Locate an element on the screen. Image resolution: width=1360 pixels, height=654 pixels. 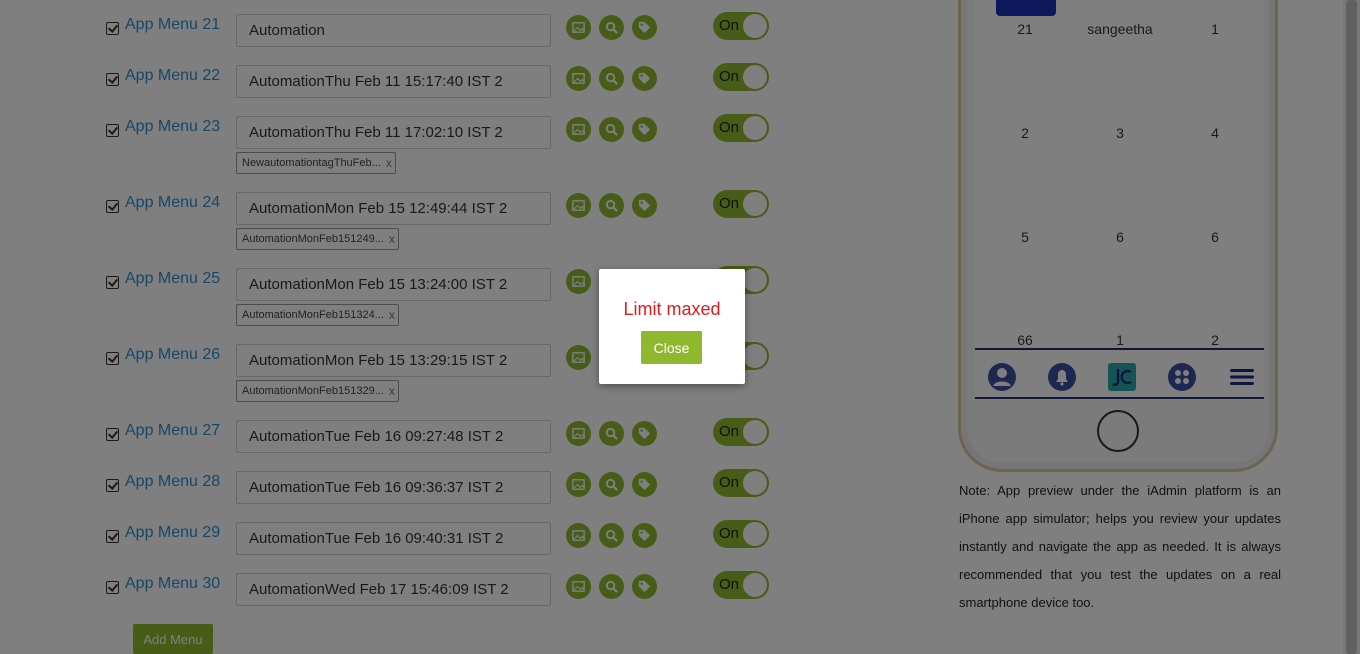
dialog-message: Limit maxed is located at coordinates (672, 309).